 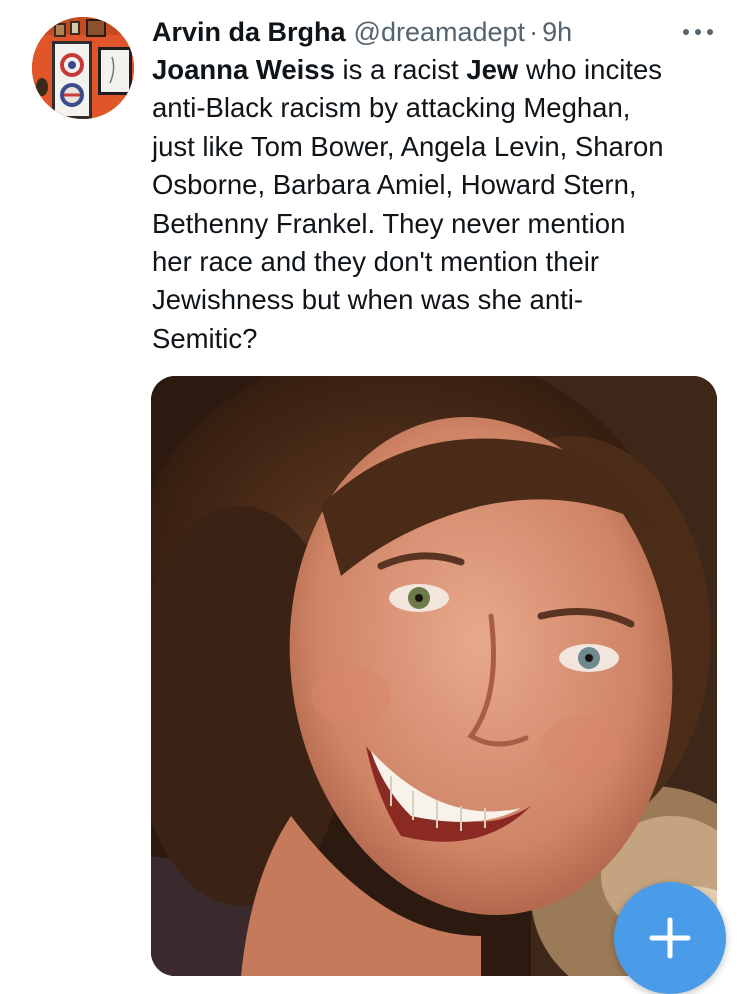 What do you see at coordinates (440, 32) in the screenshot?
I see `user-handle: @dreamadept` at bounding box center [440, 32].